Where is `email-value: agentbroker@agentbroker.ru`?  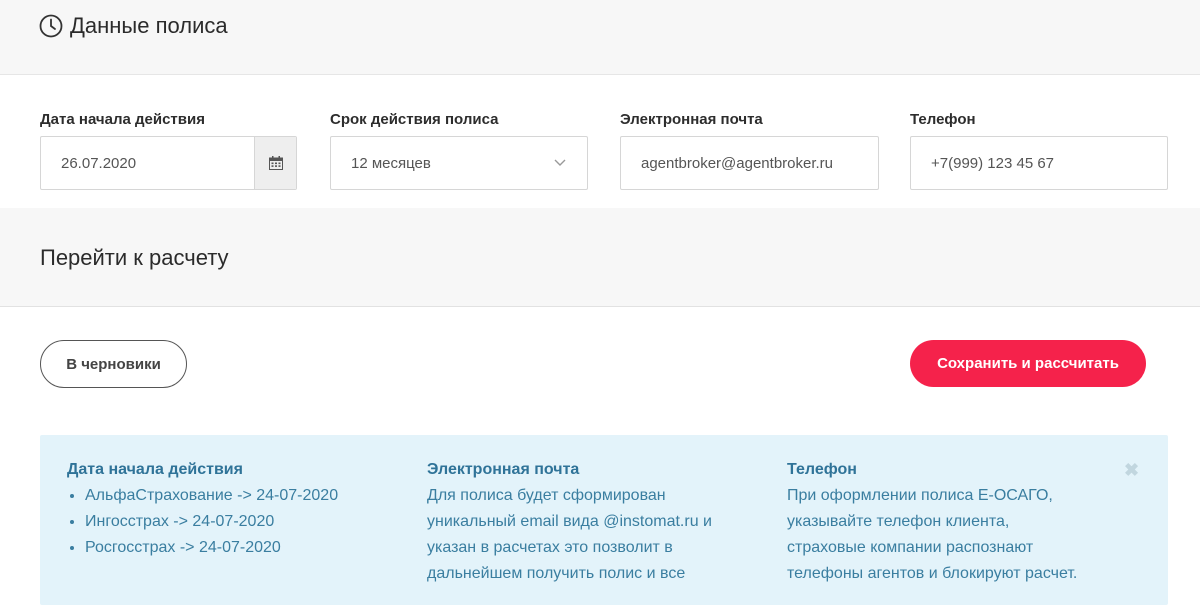 email-value: agentbroker@agentbroker.ru is located at coordinates (737, 163).